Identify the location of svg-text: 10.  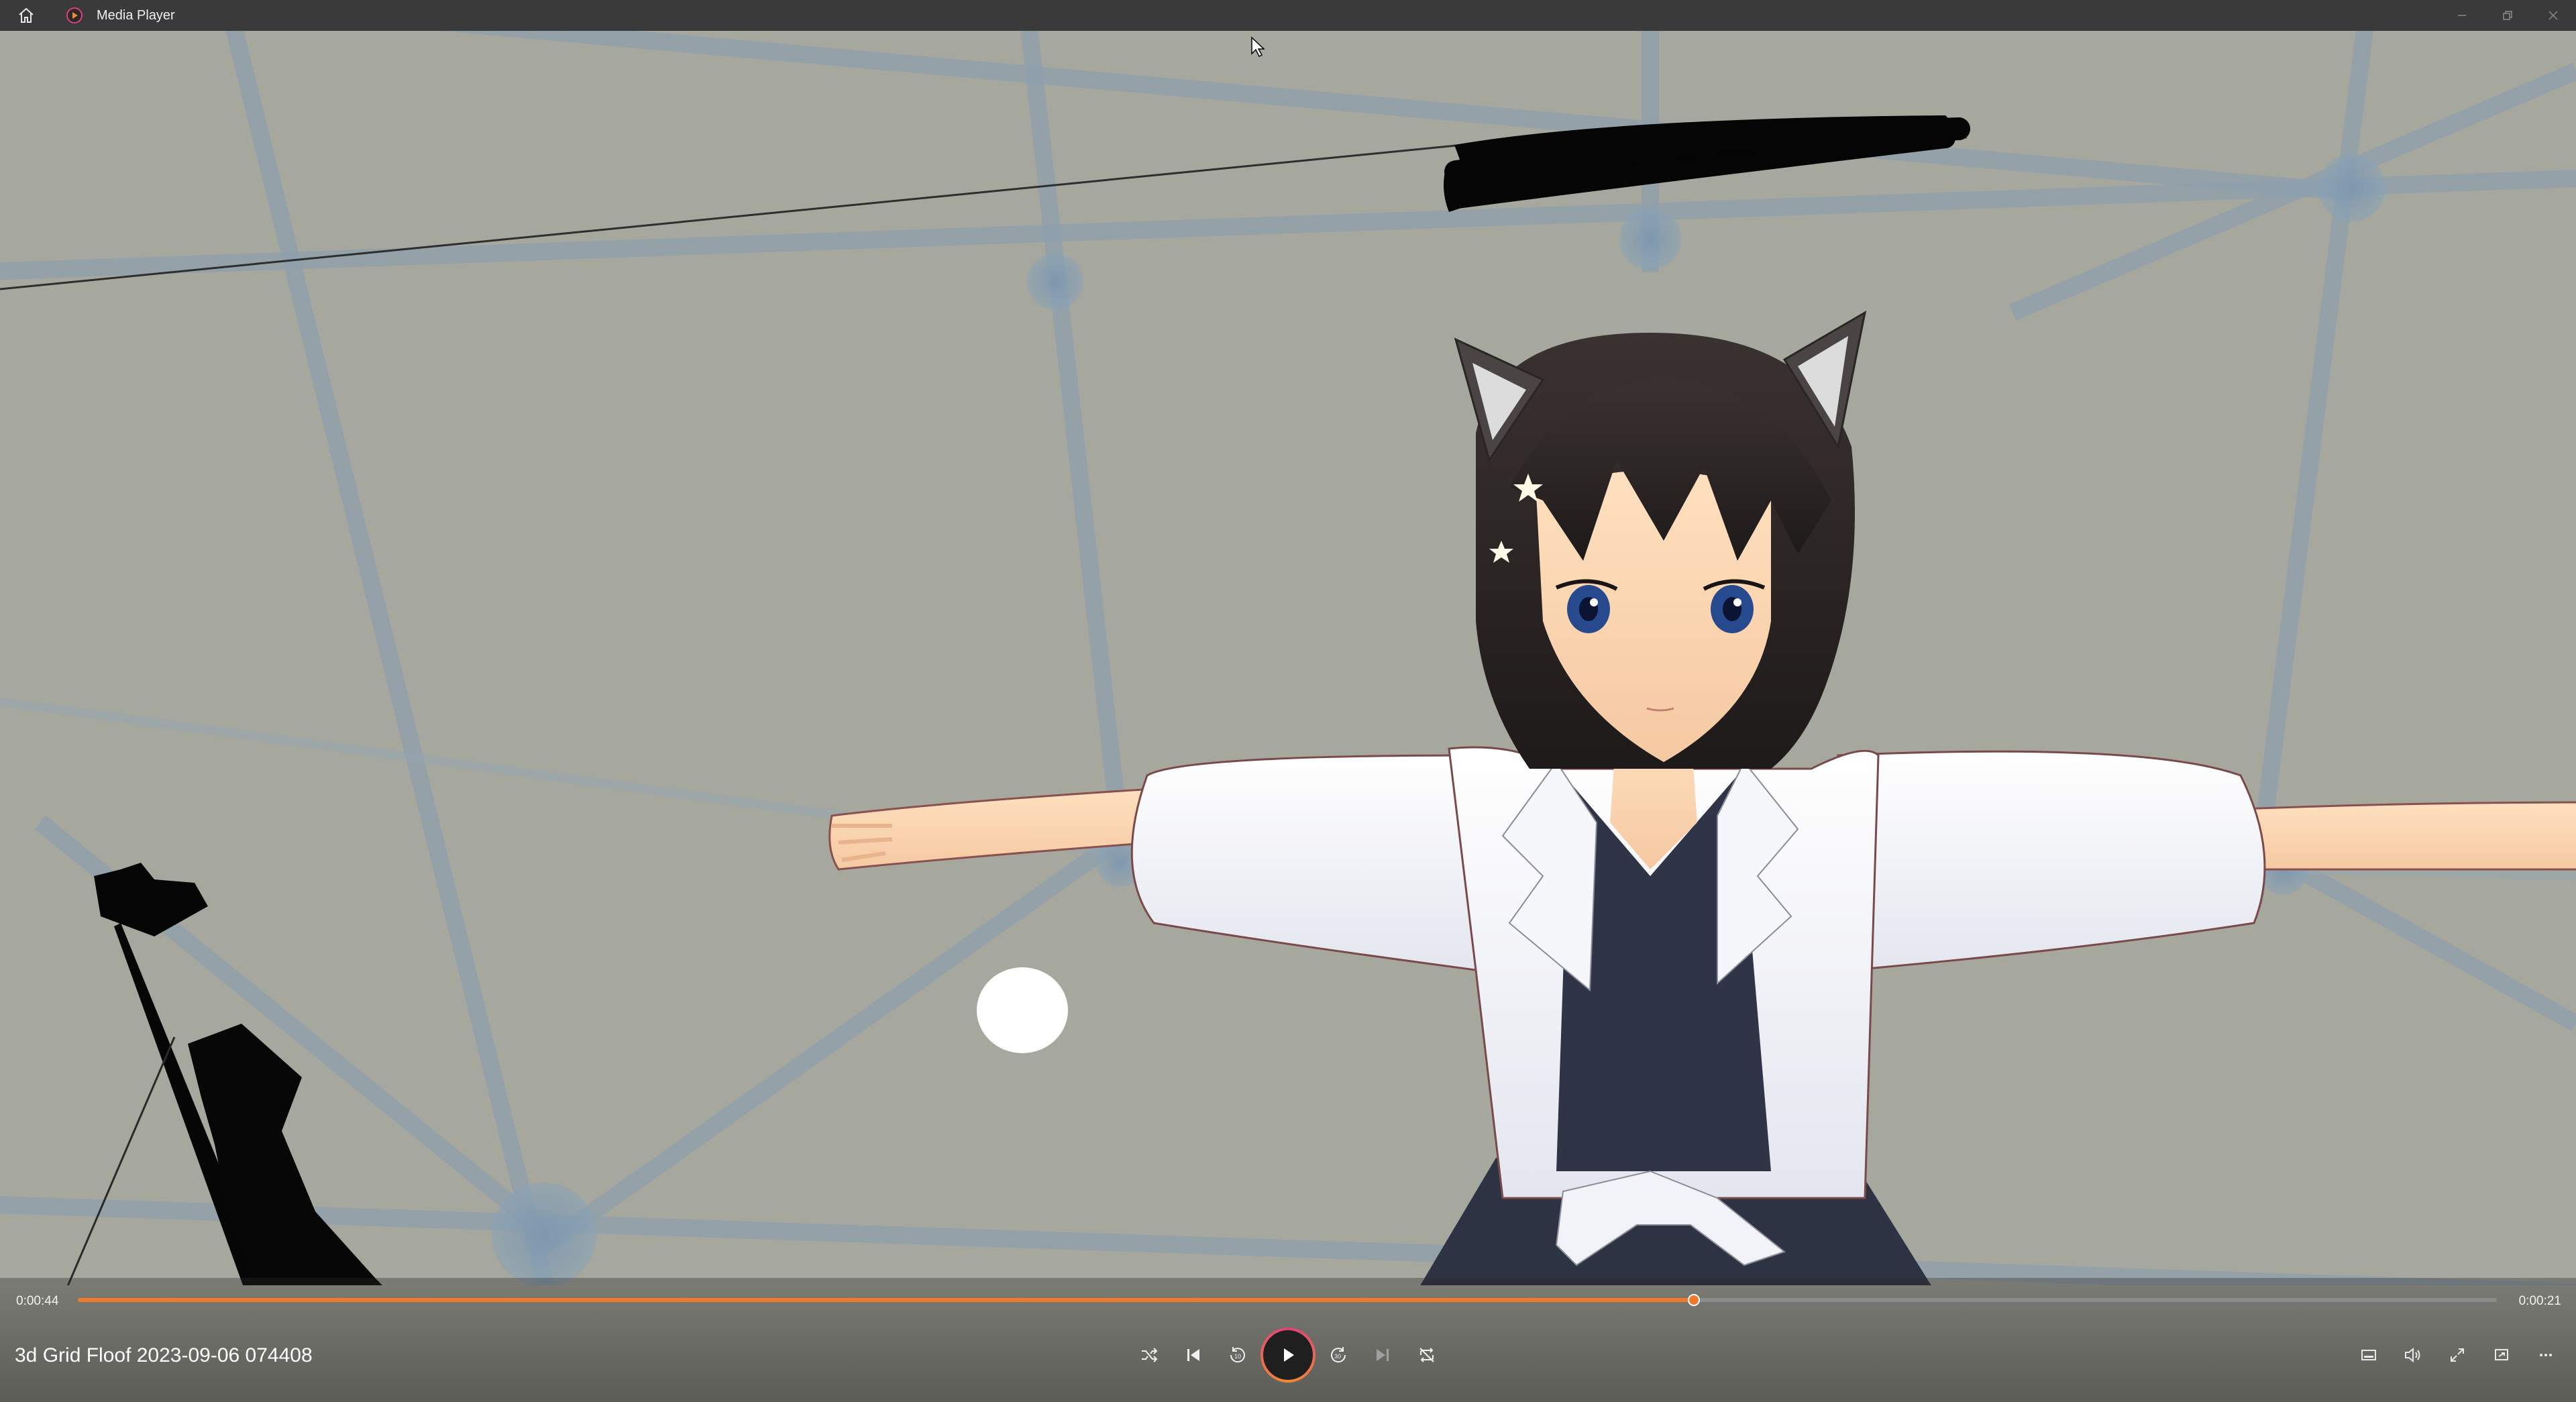
(1237, 1357).